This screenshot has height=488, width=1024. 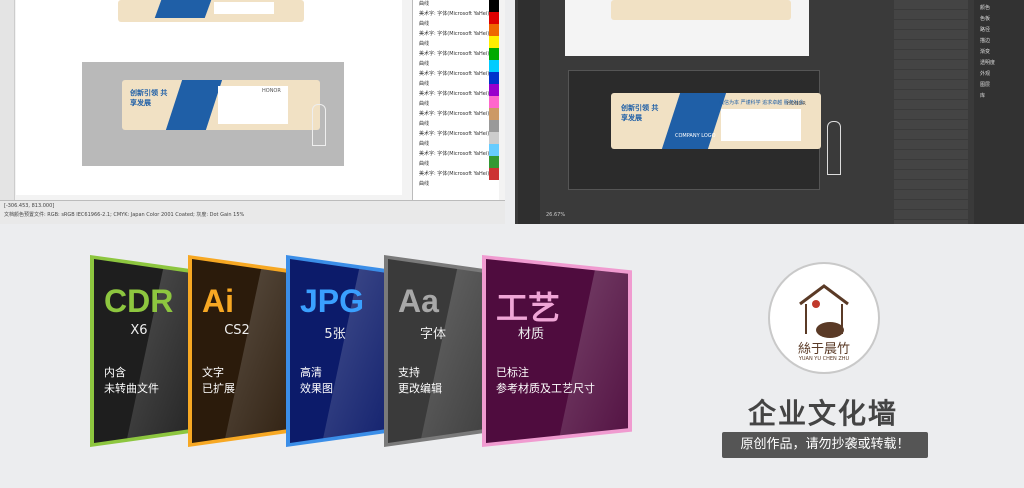 I want to click on format-line-1: 已标注, so click(x=512, y=372).